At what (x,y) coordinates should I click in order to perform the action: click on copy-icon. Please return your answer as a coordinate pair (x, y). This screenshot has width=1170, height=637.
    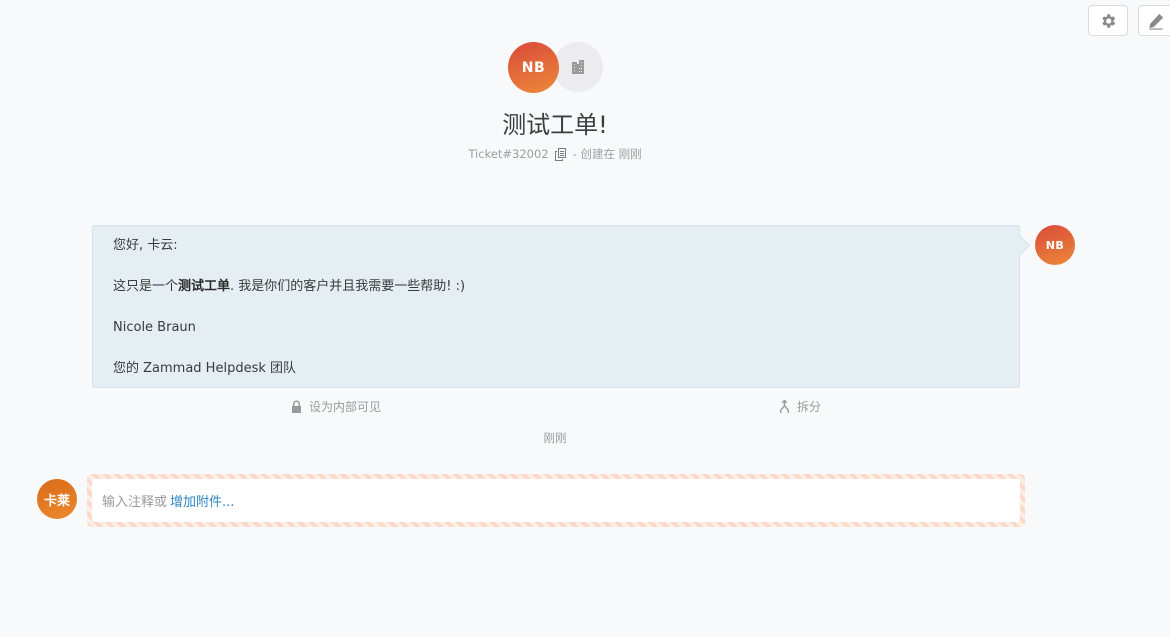
    Looking at the image, I should click on (560, 154).